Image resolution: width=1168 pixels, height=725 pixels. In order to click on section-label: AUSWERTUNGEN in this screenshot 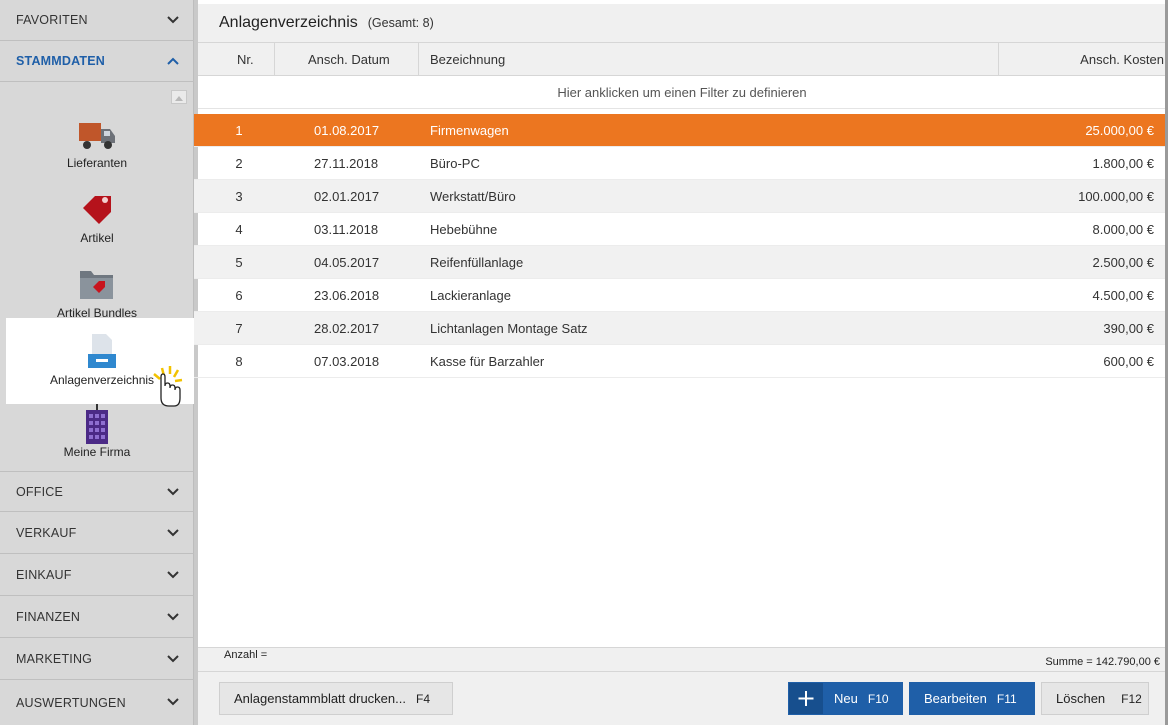, I will do `click(71, 703)`.